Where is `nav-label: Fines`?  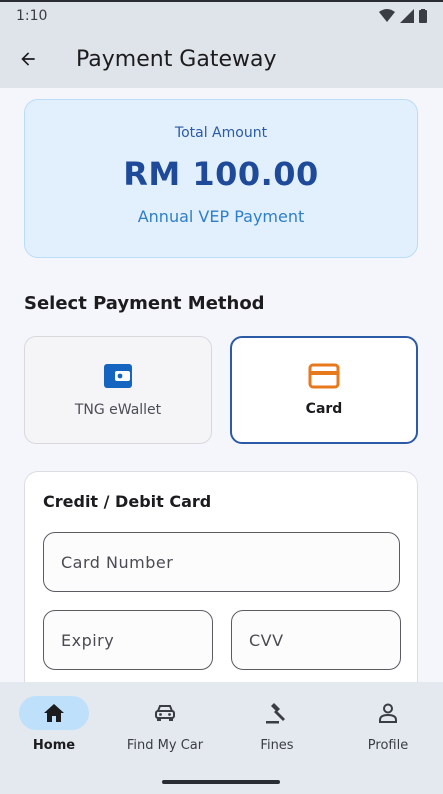
nav-label: Fines is located at coordinates (277, 745).